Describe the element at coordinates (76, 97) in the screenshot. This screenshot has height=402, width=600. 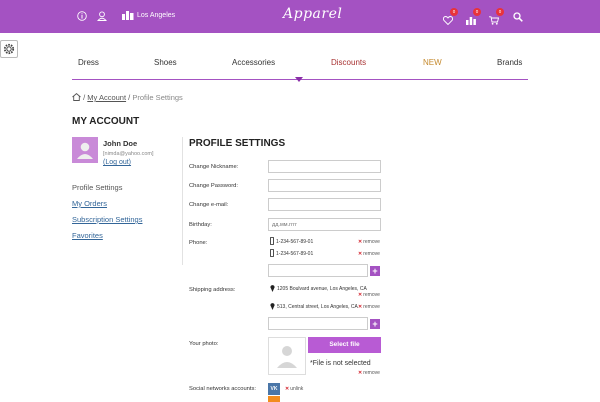
I see `home-icon` at that location.